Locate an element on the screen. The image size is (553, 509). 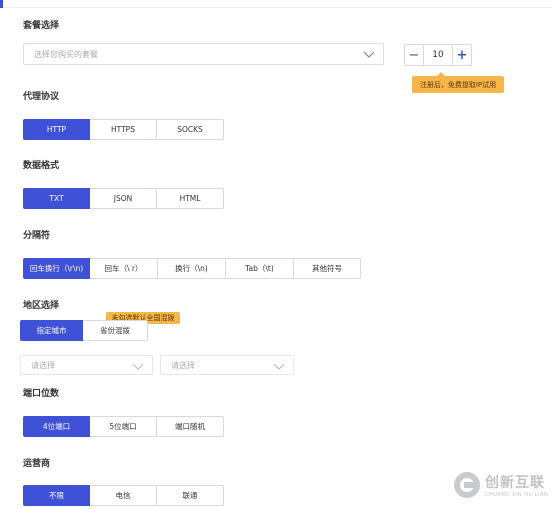
protocol-section-title: 代理协议 is located at coordinates (41, 97).